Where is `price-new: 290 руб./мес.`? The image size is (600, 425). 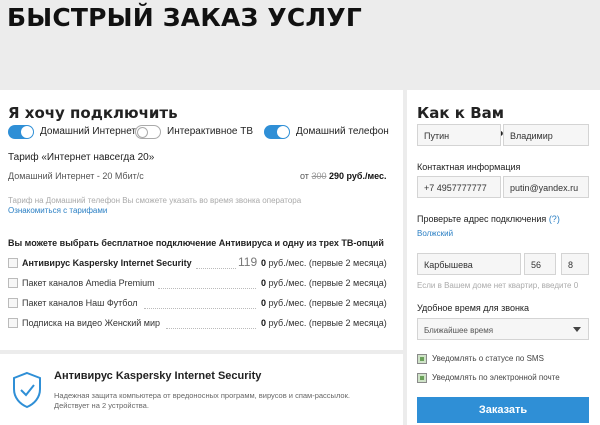 price-new: 290 руб./мес. is located at coordinates (358, 176).